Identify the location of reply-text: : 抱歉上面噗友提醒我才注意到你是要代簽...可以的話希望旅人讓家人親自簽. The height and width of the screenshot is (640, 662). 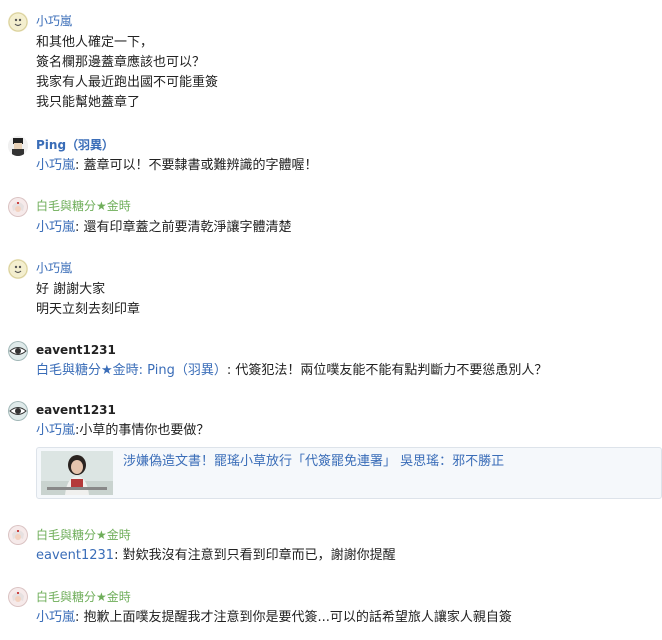
(293, 617).